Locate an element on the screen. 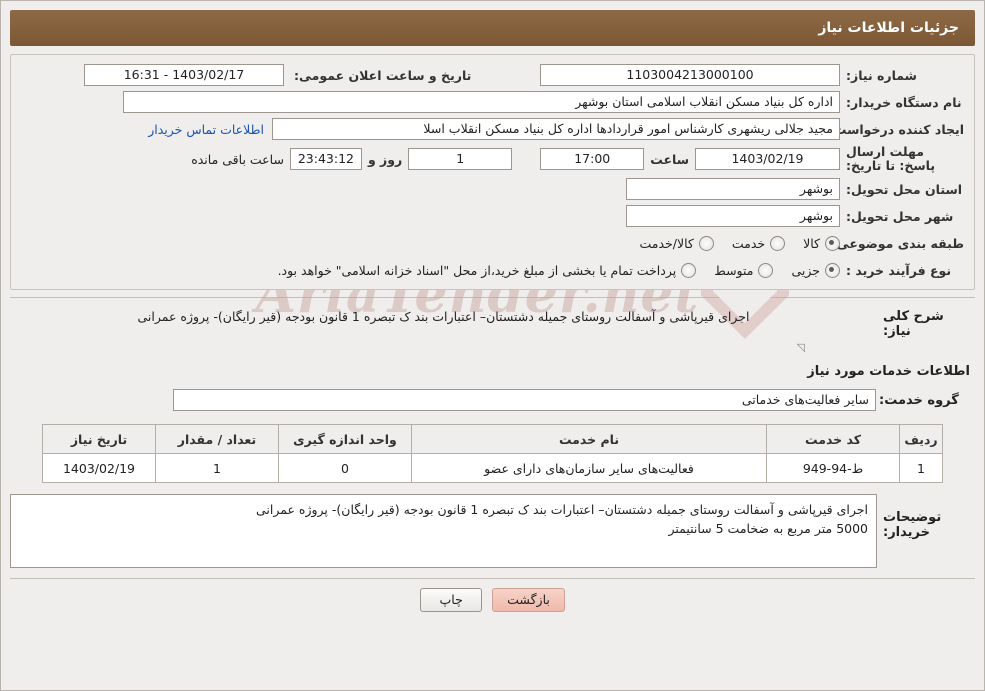  col-need-date: تاریخ نیاز is located at coordinates (99, 439).